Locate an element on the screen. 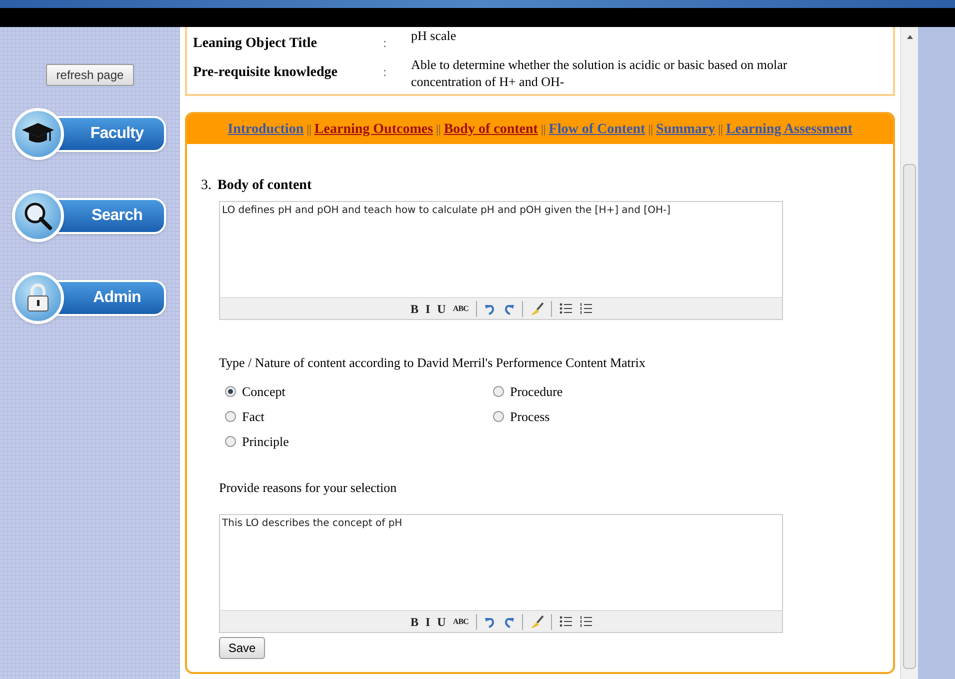 This screenshot has width=955, height=679. field-value: pH scale is located at coordinates (434, 35).